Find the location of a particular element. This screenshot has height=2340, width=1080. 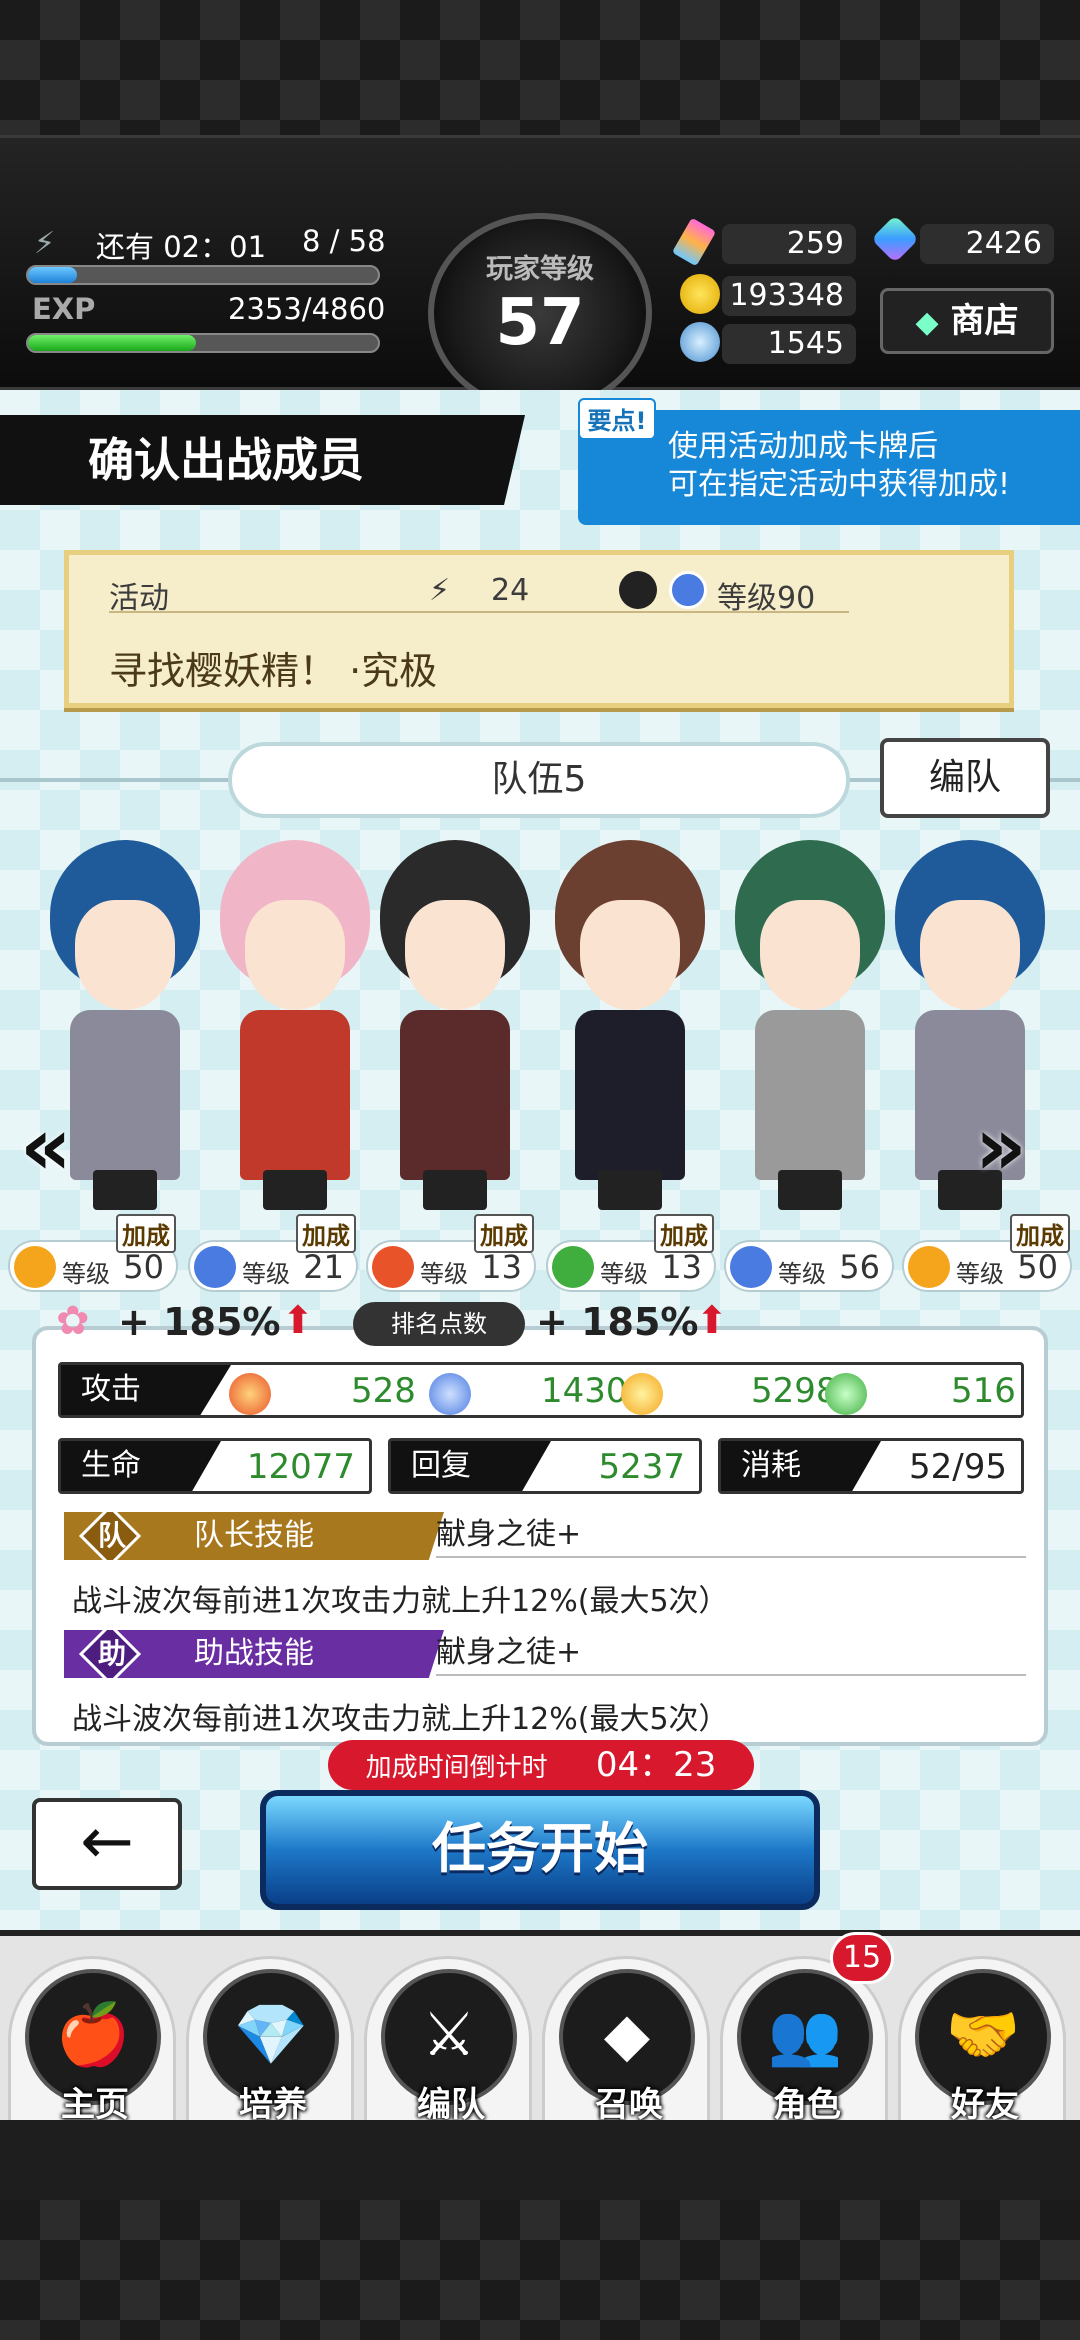

attack-fire-value: 528 is located at coordinates (383, 1391).